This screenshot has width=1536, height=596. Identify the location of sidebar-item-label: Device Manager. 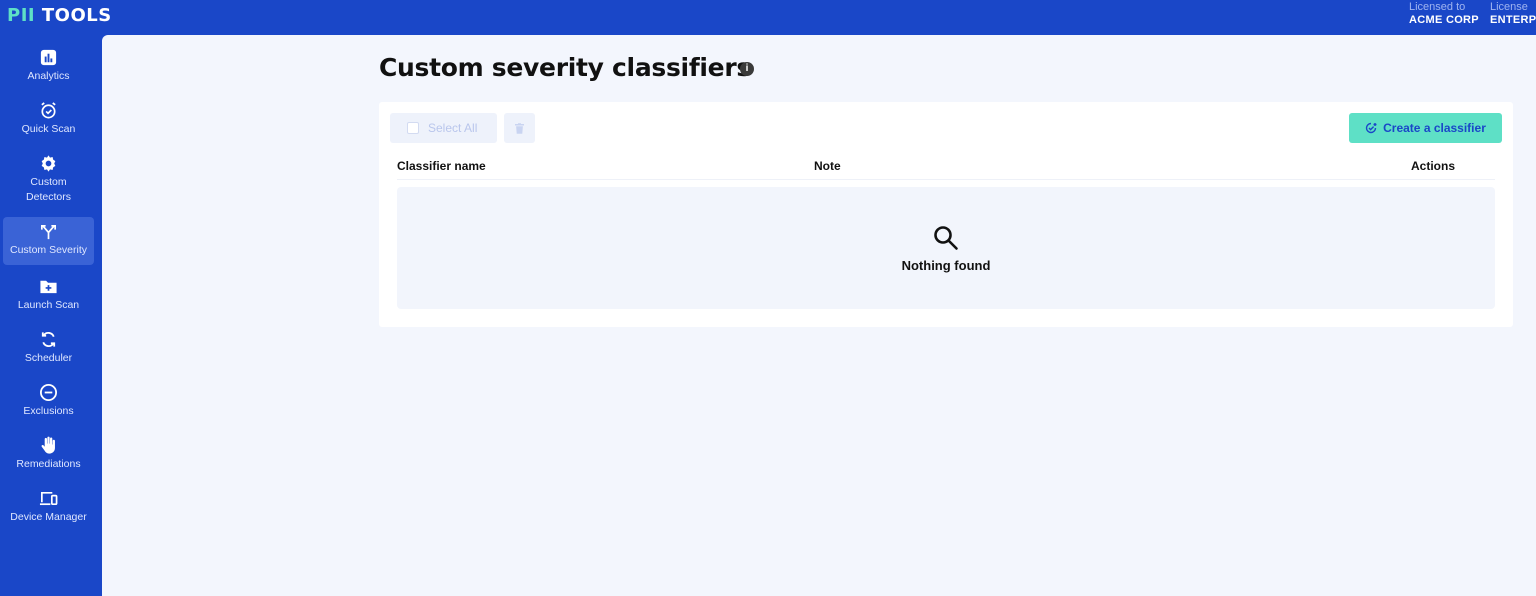
(48, 517).